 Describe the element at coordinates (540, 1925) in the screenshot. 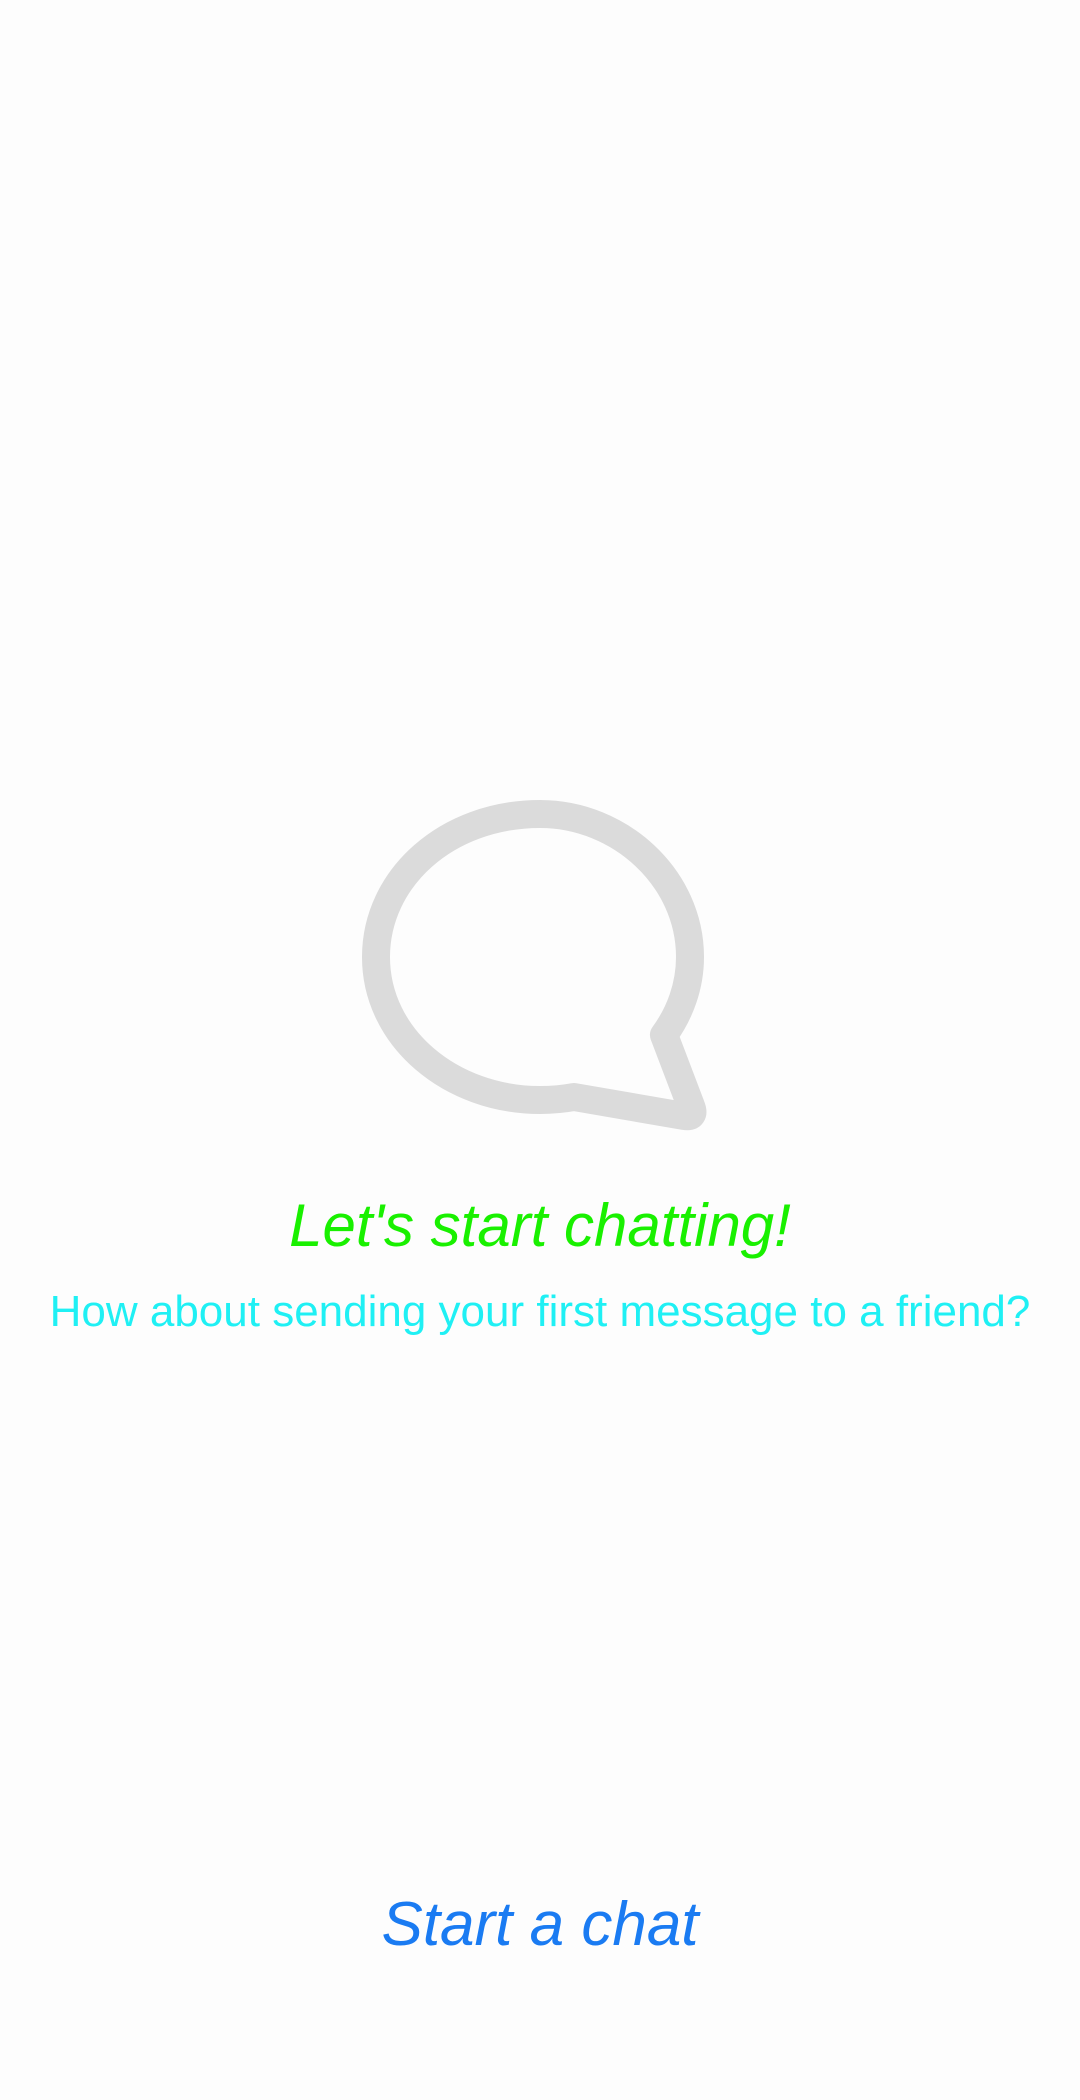

I see `start-chat-button: Start a chat` at that location.